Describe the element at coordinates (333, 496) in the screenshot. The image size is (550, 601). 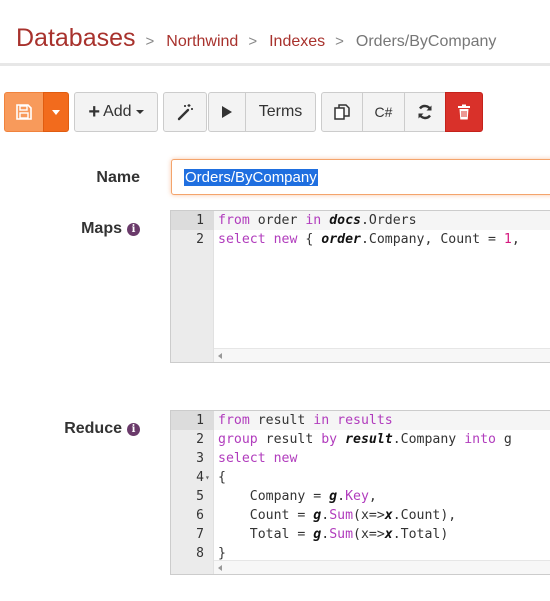
I see `code-token: g` at that location.